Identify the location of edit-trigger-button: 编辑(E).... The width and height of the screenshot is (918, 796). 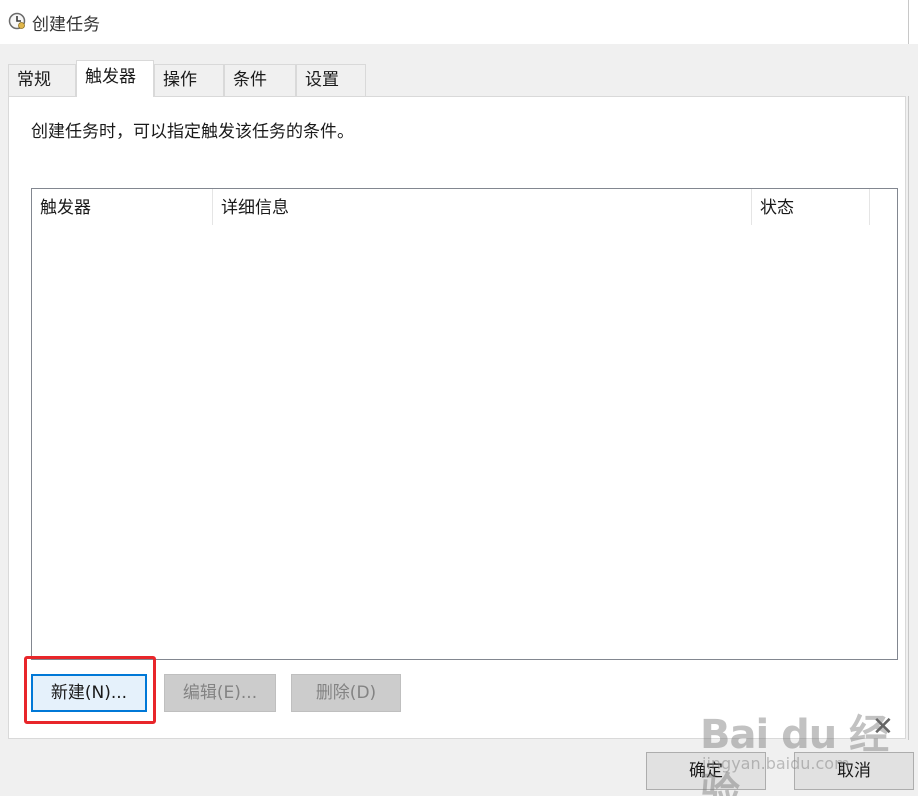
(220, 693).